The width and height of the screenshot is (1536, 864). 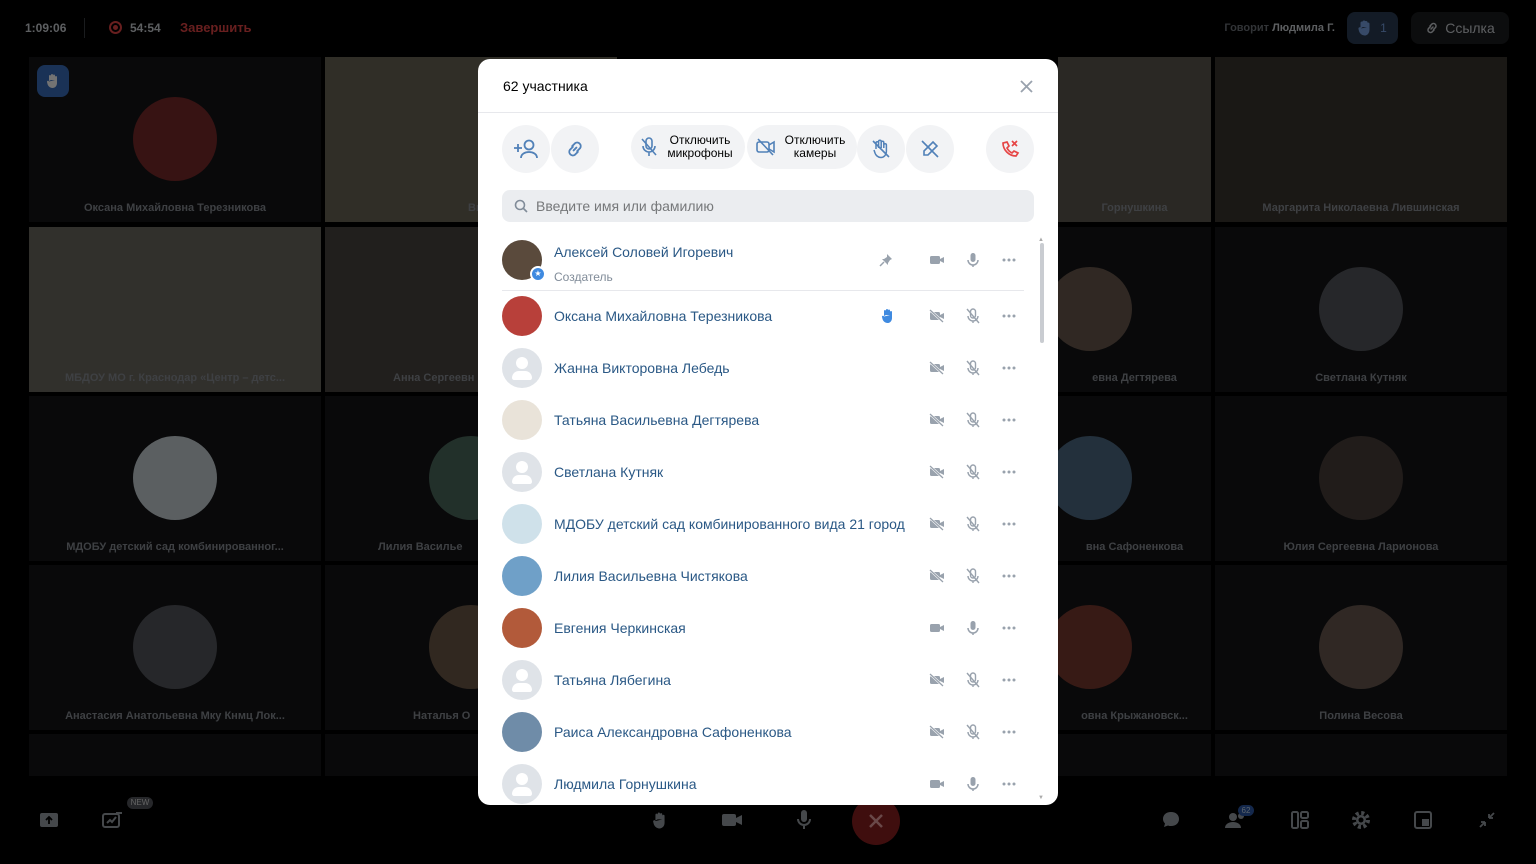 What do you see at coordinates (1361, 309) in the screenshot?
I see `video-tile: Светлана Кутняк` at bounding box center [1361, 309].